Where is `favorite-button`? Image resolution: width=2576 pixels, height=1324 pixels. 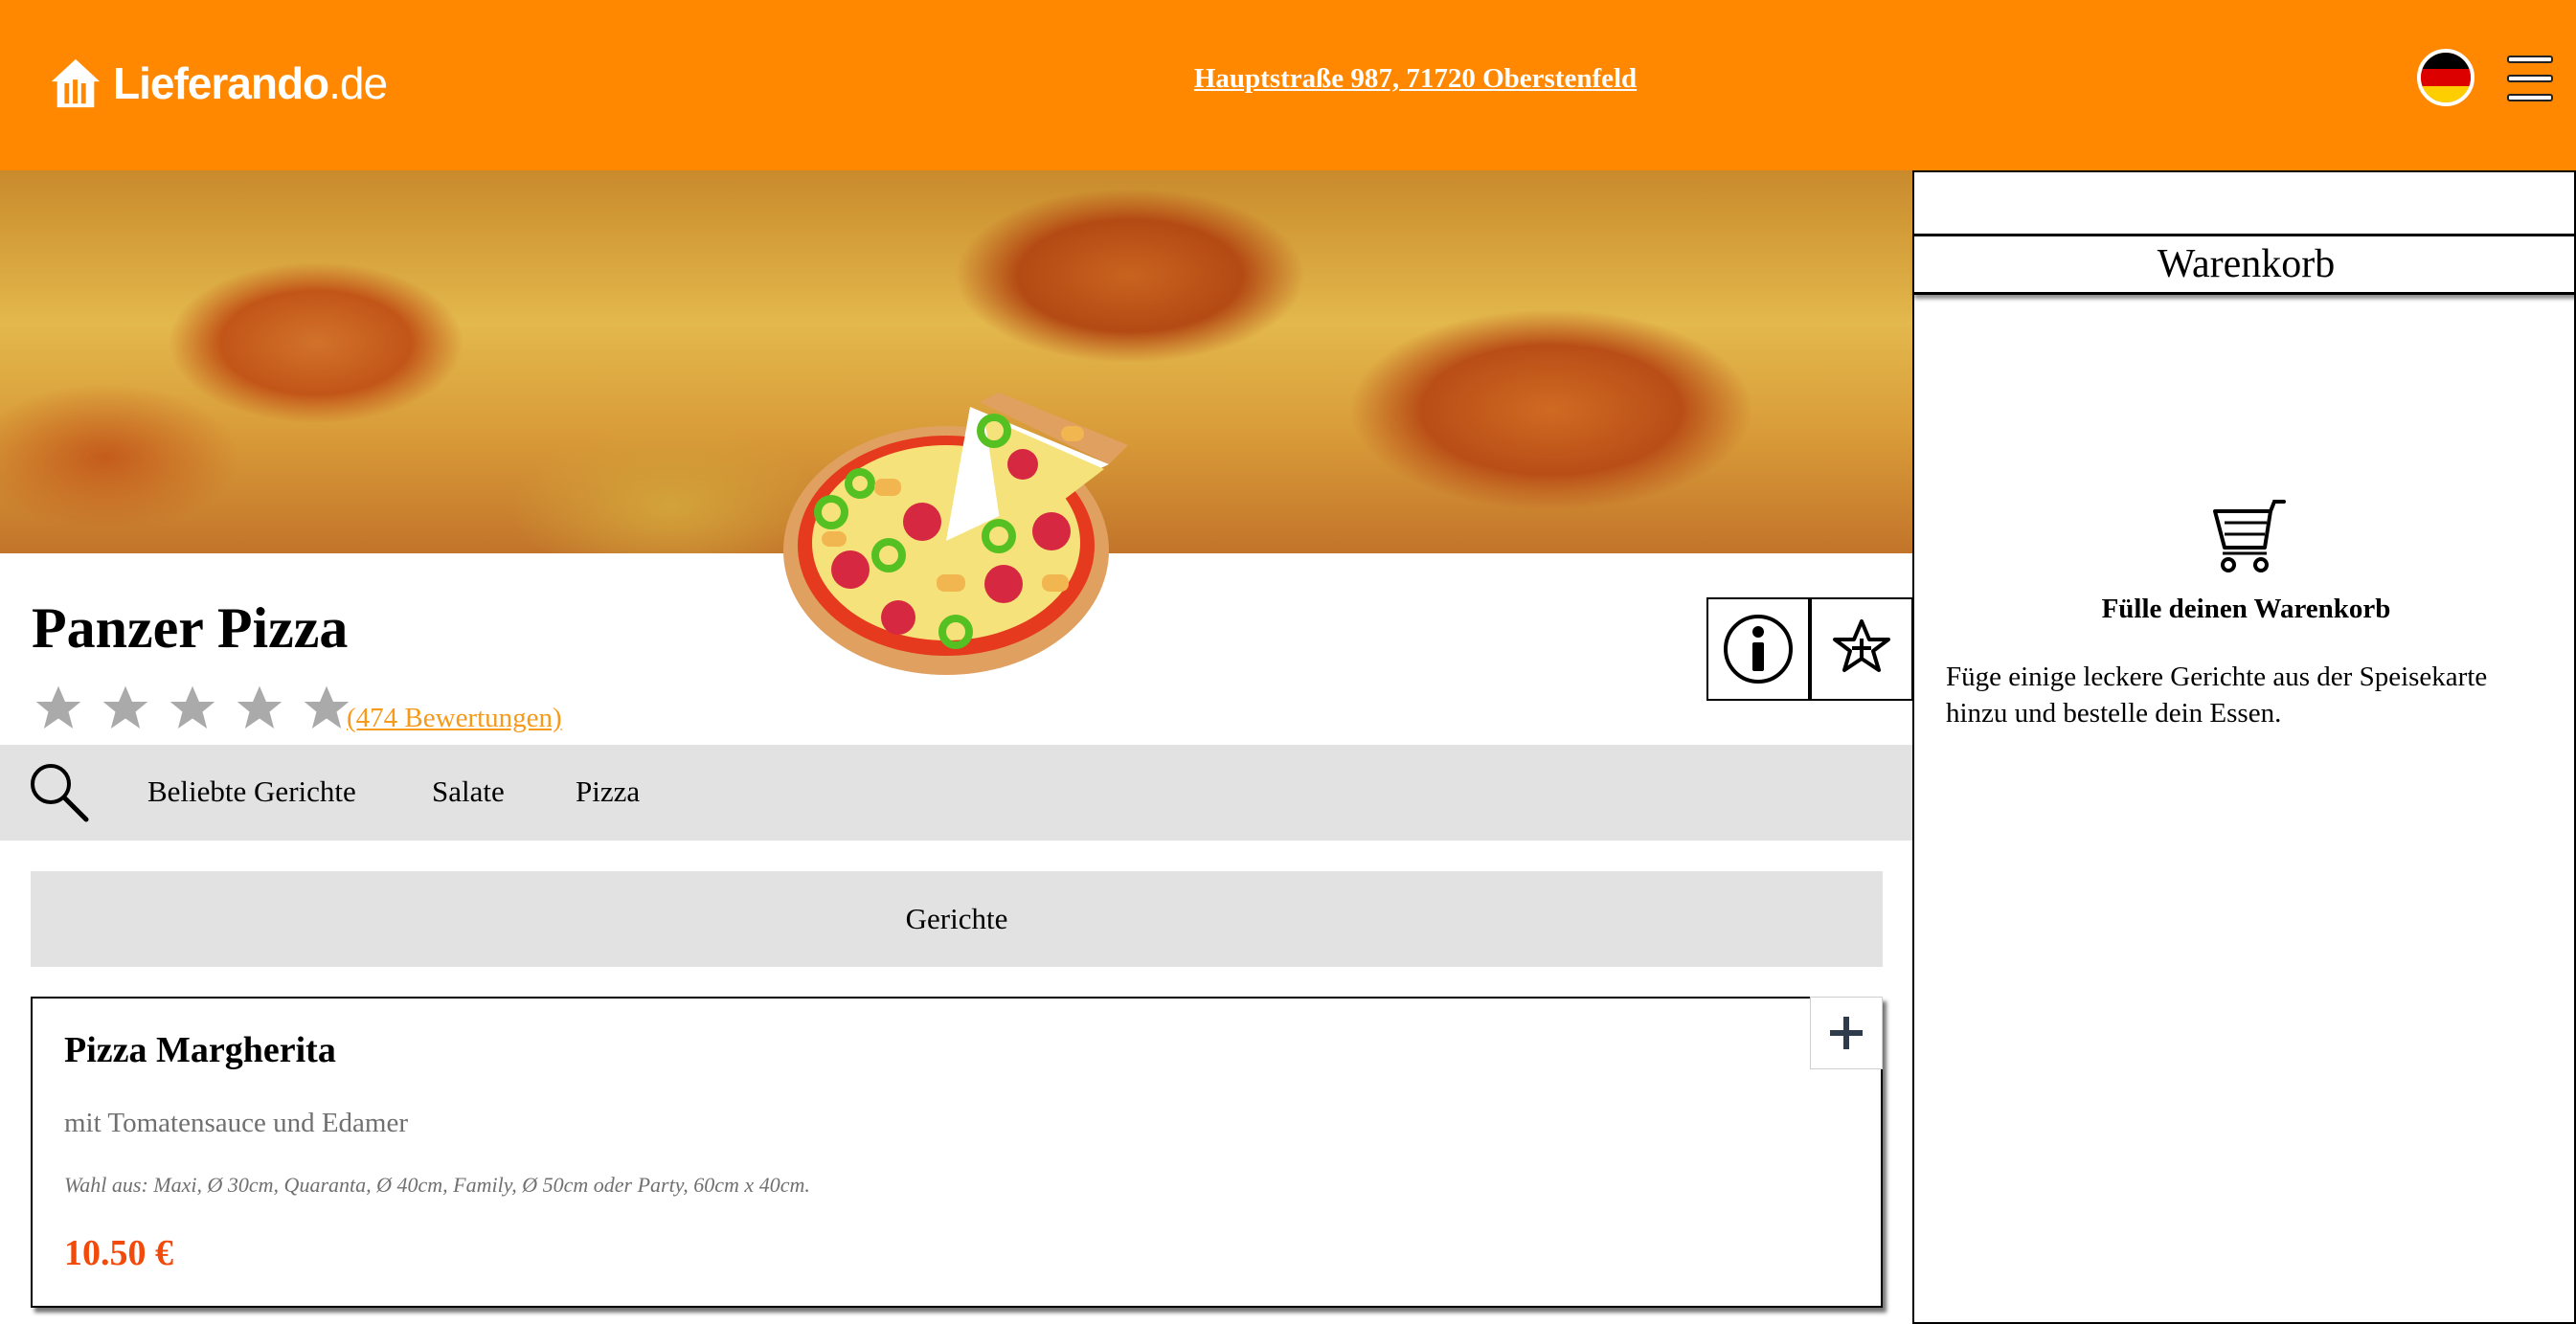 favorite-button is located at coordinates (1861, 649).